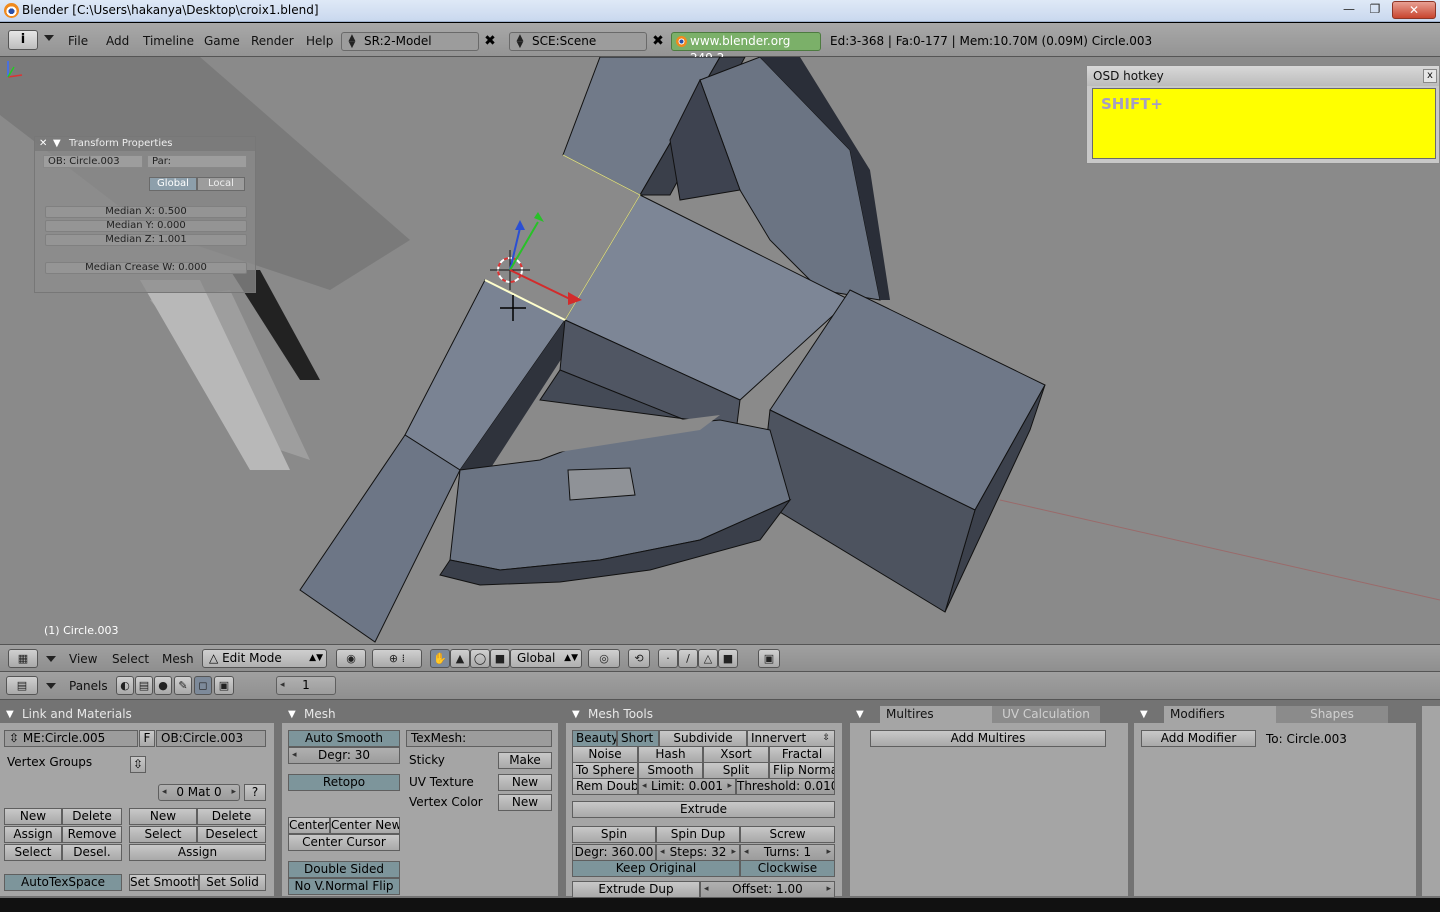 The height and width of the screenshot is (912, 1440). Describe the element at coordinates (515, 249) in the screenshot. I see `manipulator-z-axis` at that location.